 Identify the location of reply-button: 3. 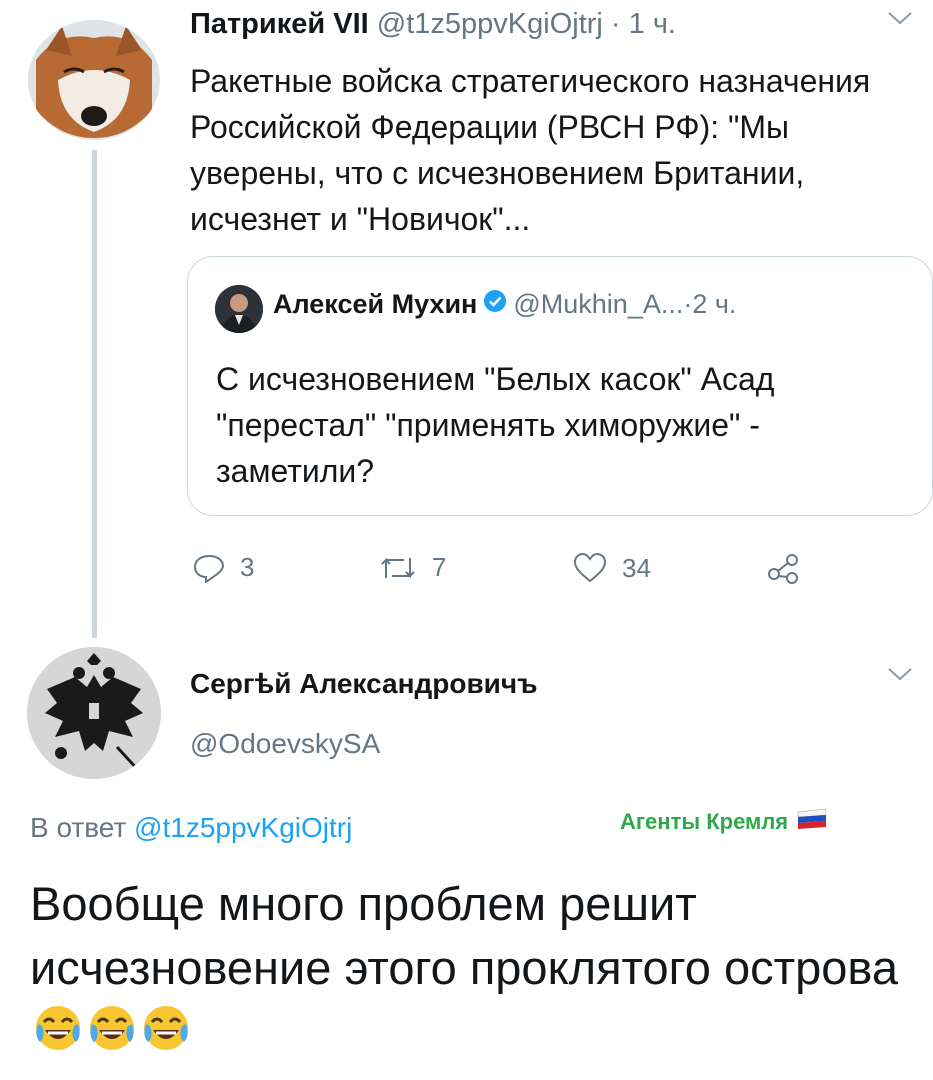
(223, 567).